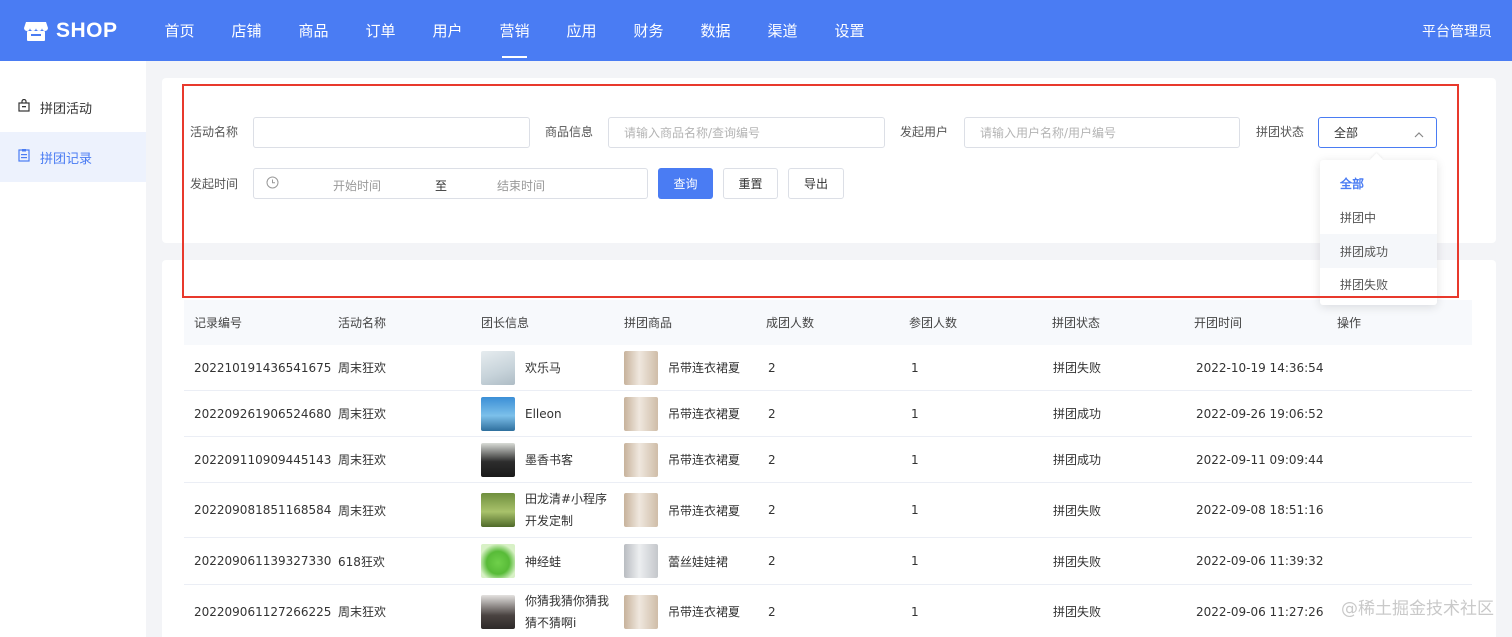 The image size is (1512, 637). Describe the element at coordinates (1260, 413) in the screenshot. I see `start-time: 2022-09-26 19:06:52` at that location.